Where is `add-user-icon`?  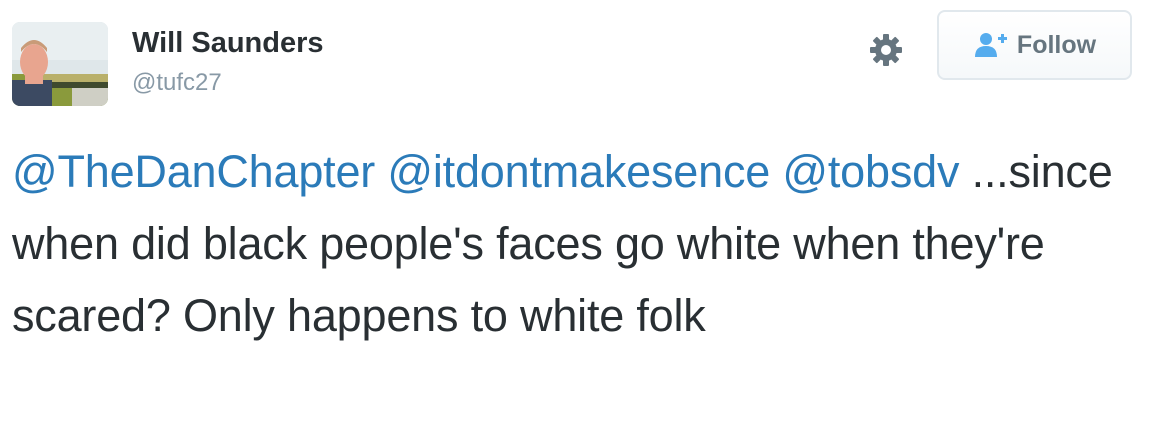
add-user-icon is located at coordinates (991, 45).